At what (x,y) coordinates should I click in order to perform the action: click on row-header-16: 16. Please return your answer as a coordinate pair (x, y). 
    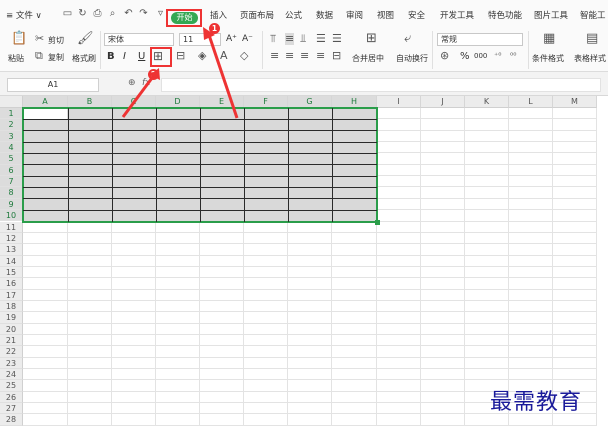
    Looking at the image, I should click on (11, 284).